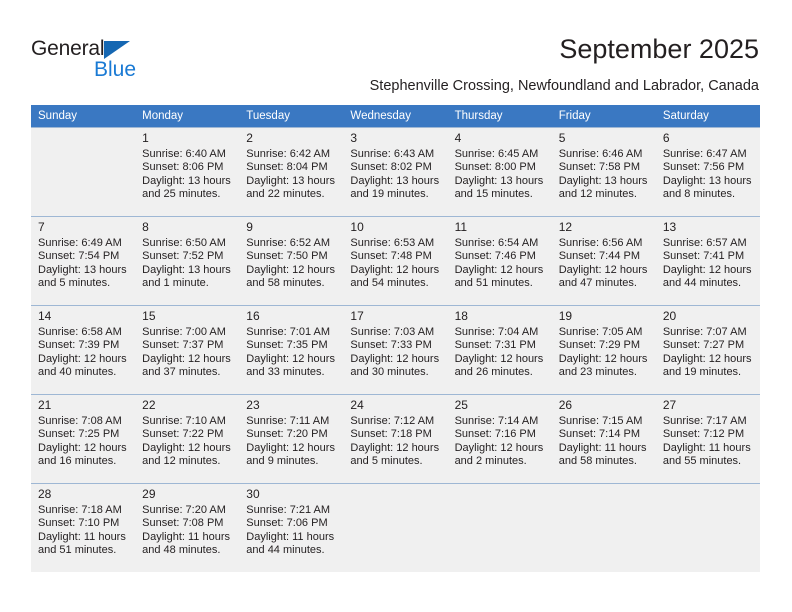 The height and width of the screenshot is (612, 792). What do you see at coordinates (599, 256) in the screenshot?
I see `sunset-time: Sunset: 7:44 PM` at bounding box center [599, 256].